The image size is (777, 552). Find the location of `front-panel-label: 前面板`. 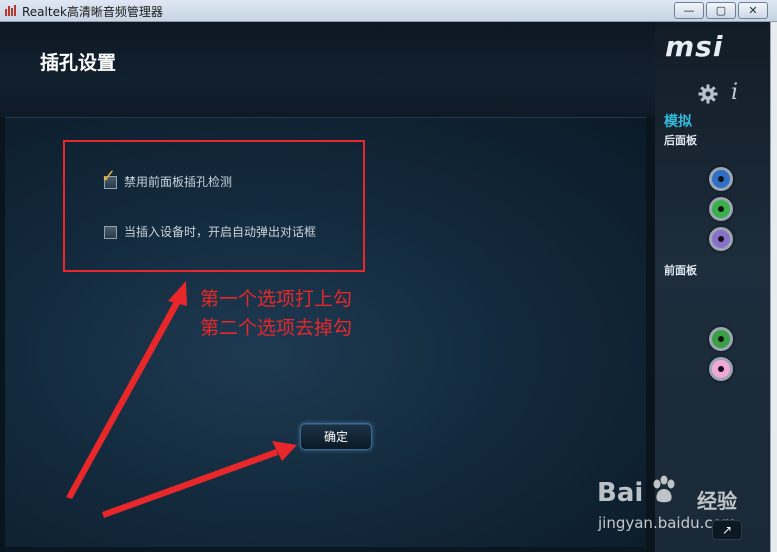

front-panel-label: 前面板 is located at coordinates (680, 270).